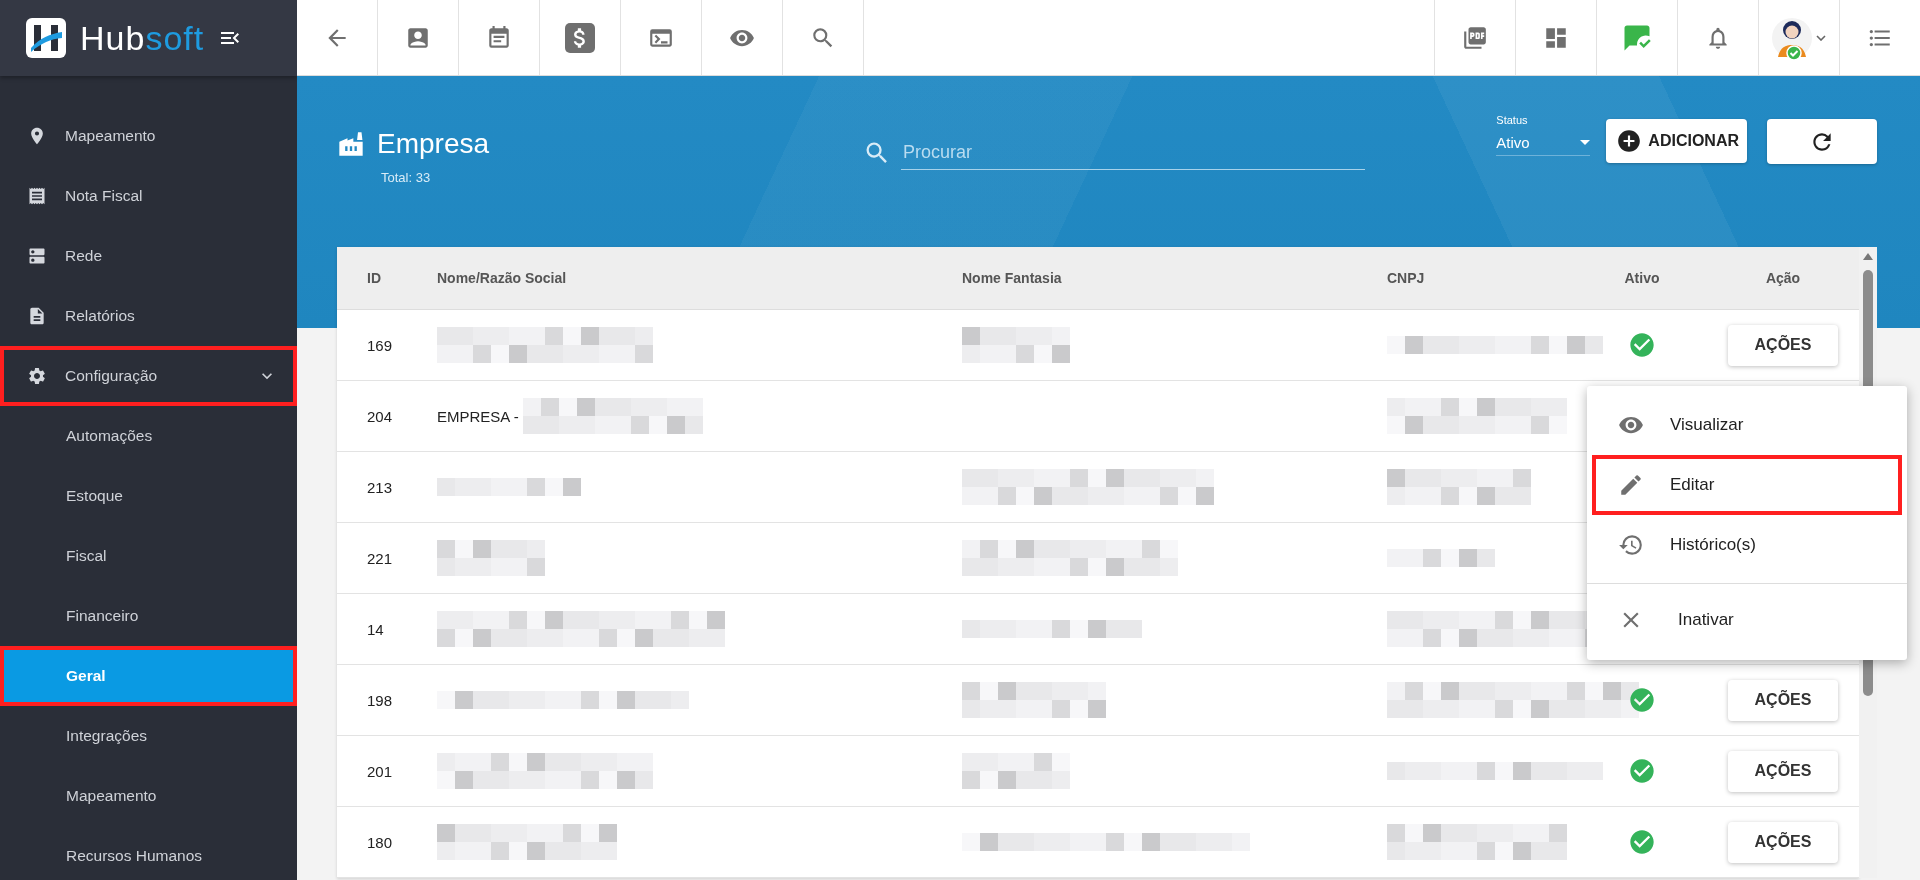  I want to click on table-cell: 204, so click(380, 416).